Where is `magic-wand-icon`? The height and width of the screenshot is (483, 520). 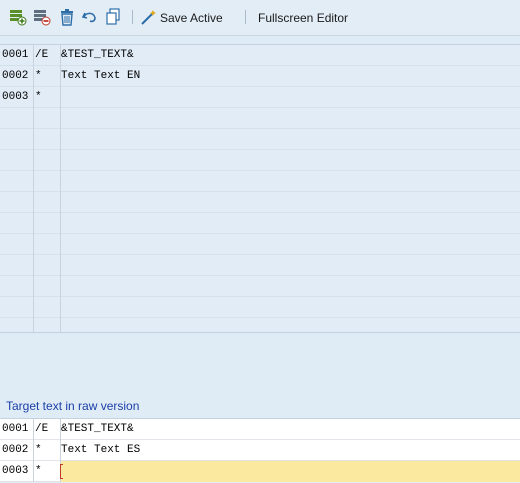
magic-wand-icon is located at coordinates (149, 17).